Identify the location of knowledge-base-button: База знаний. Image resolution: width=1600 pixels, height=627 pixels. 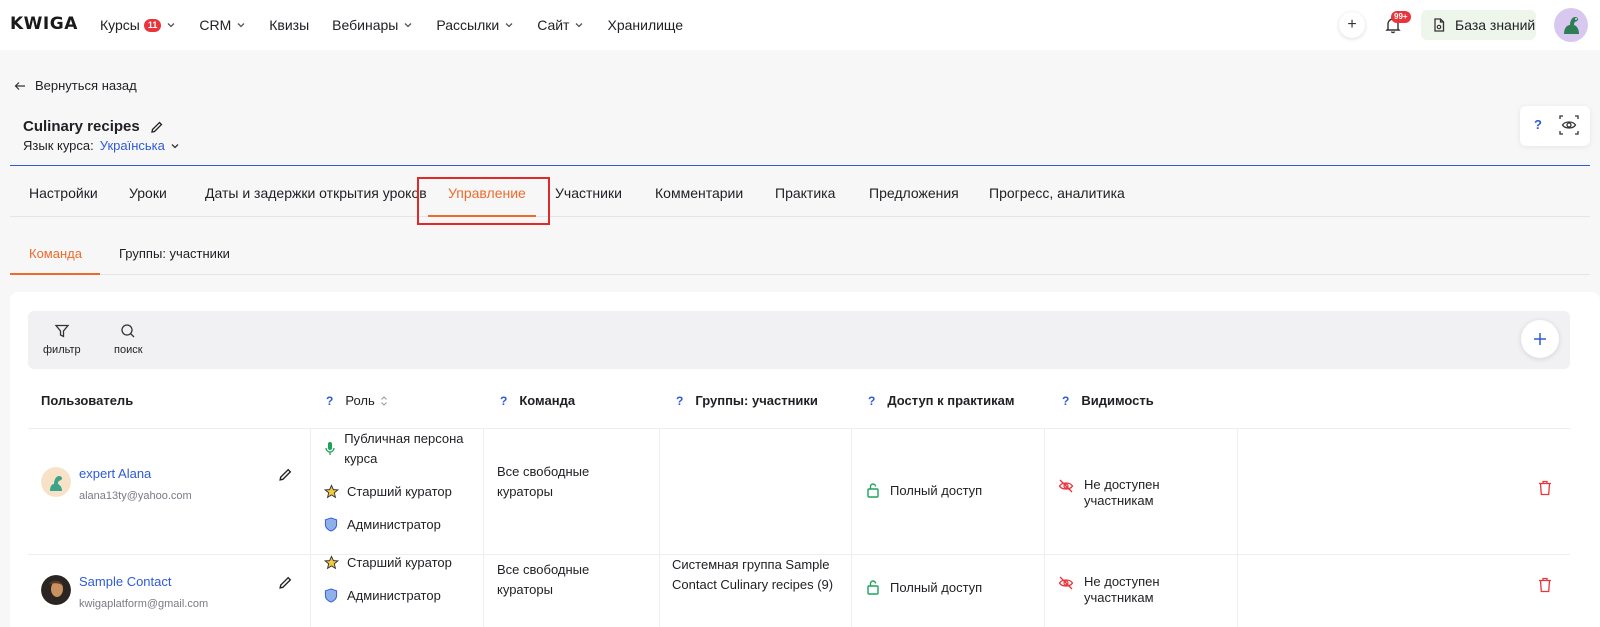
(1478, 25).